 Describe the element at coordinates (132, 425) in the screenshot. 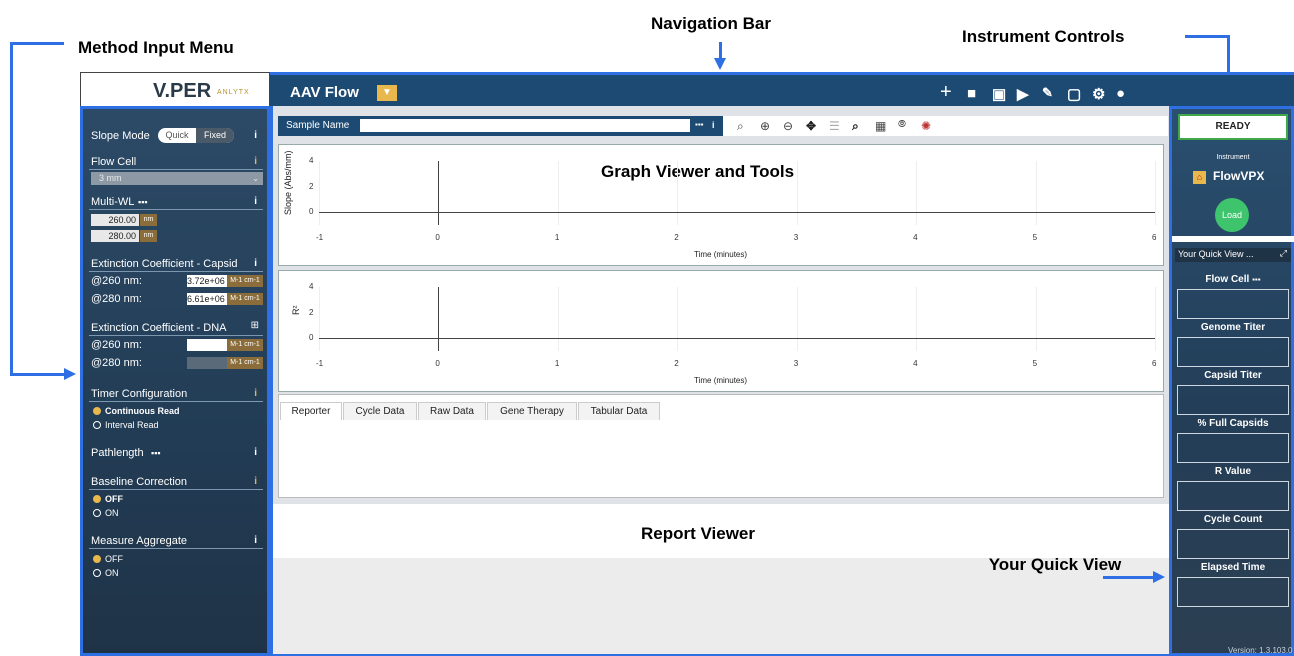

I see `radio-label: Interval Read` at that location.